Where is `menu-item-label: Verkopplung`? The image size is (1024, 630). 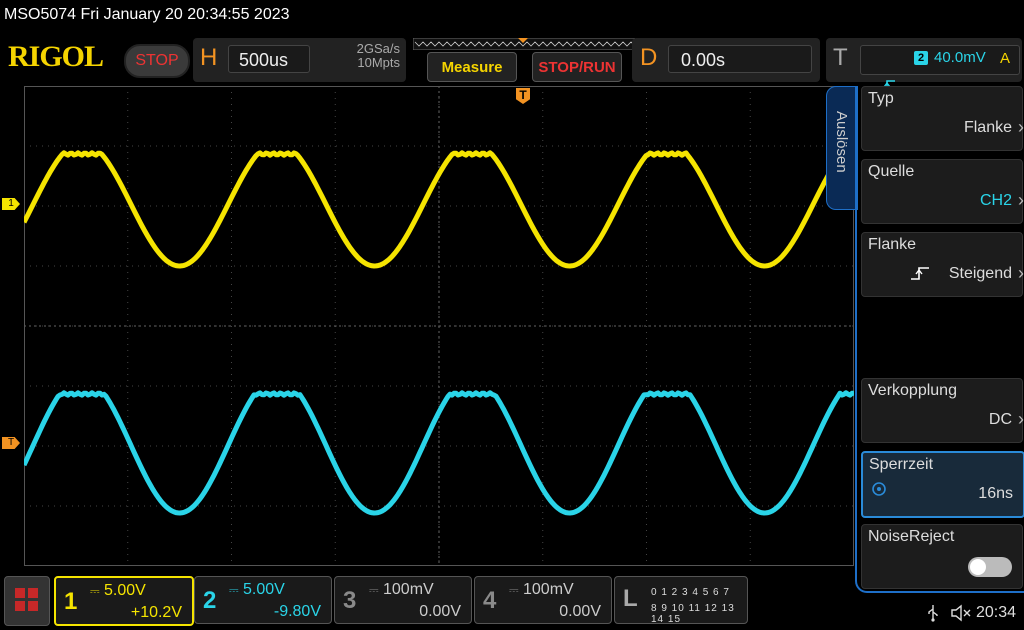 menu-item-label: Verkopplung is located at coordinates (912, 390).